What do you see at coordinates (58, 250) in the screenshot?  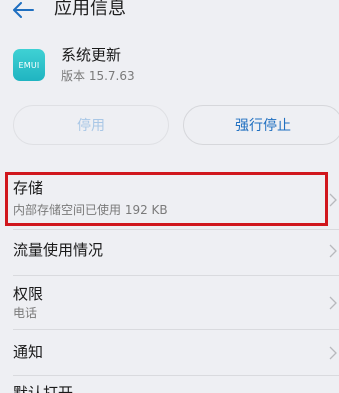 I see `list-item-title: 流量使用情况` at bounding box center [58, 250].